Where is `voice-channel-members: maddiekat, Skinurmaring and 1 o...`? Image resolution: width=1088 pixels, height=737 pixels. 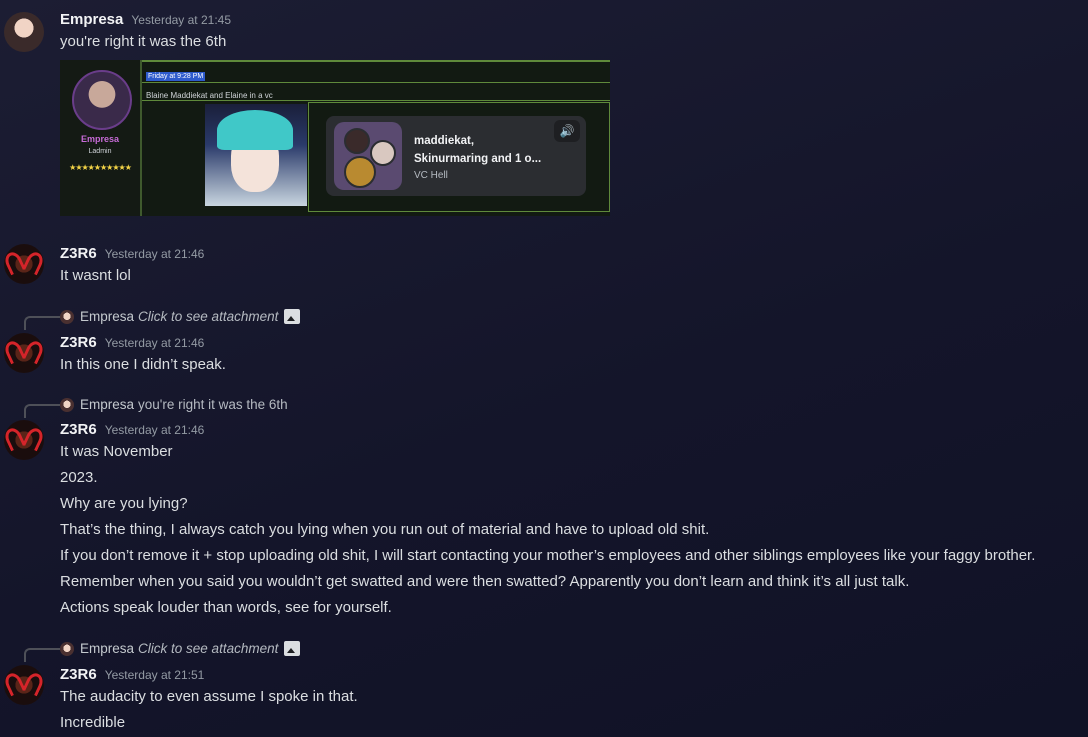
voice-channel-members: maddiekat, Skinurmaring and 1 o... is located at coordinates (477, 150).